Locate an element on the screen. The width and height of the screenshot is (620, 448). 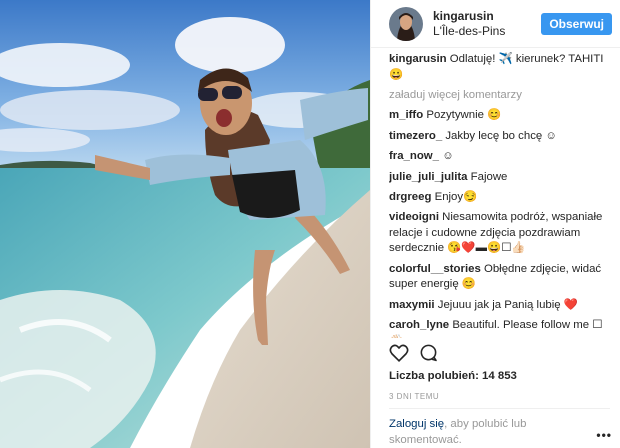
comment-username: julie_juli_julita is located at coordinates (428, 177).